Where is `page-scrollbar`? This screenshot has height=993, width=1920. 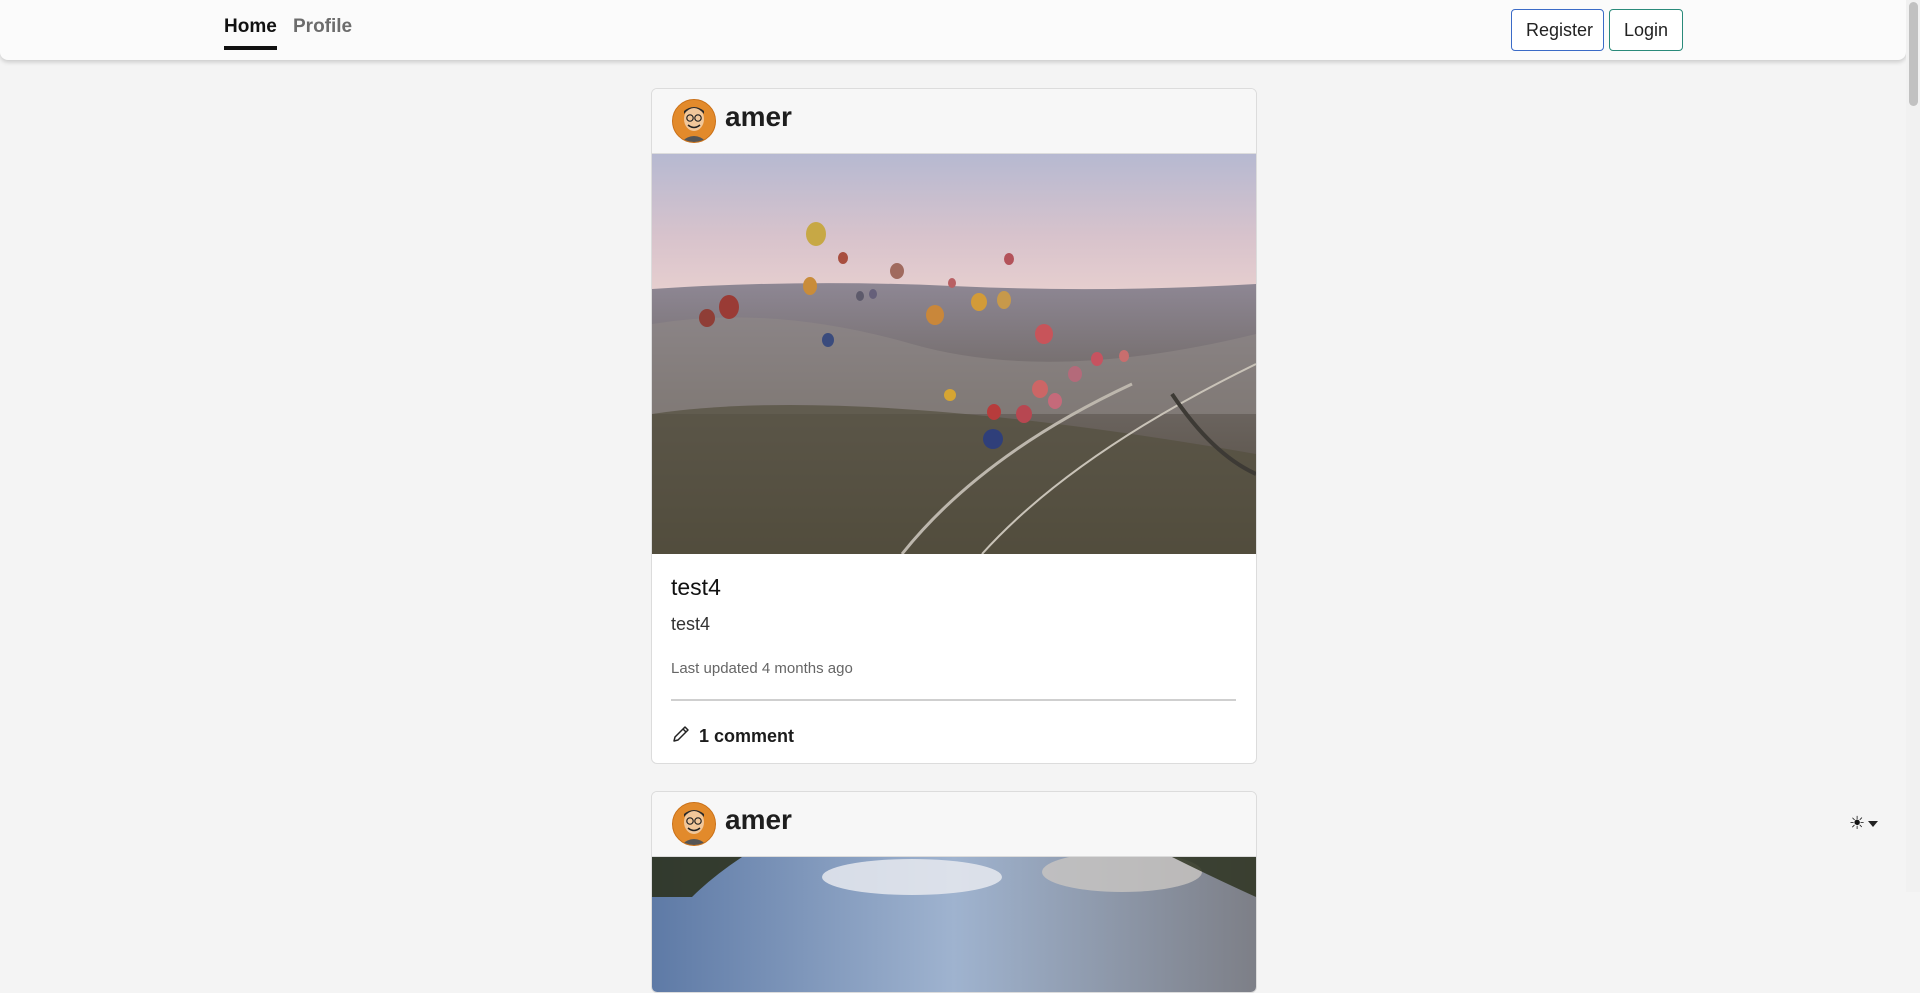 page-scrollbar is located at coordinates (1913, 446).